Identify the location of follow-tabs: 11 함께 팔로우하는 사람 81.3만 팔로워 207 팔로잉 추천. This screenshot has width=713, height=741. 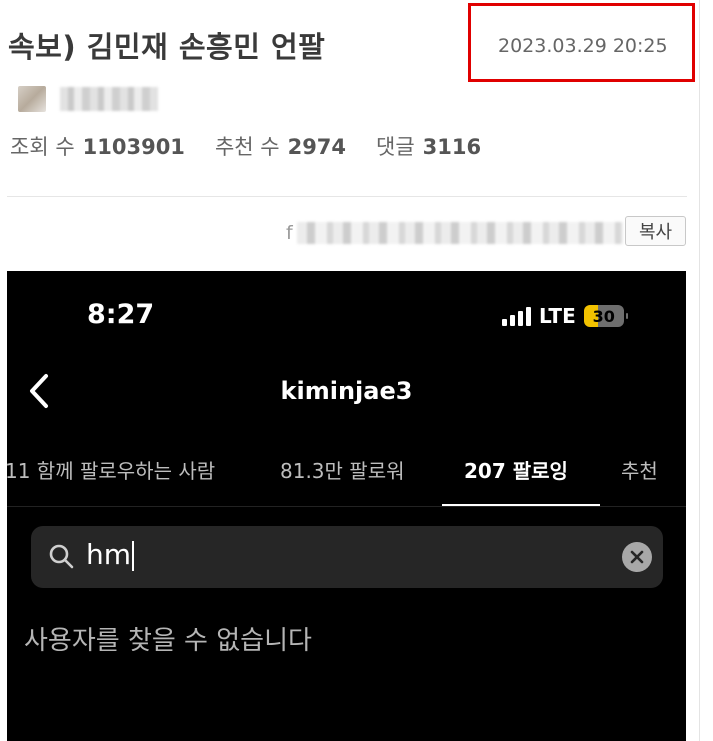
(346, 479).